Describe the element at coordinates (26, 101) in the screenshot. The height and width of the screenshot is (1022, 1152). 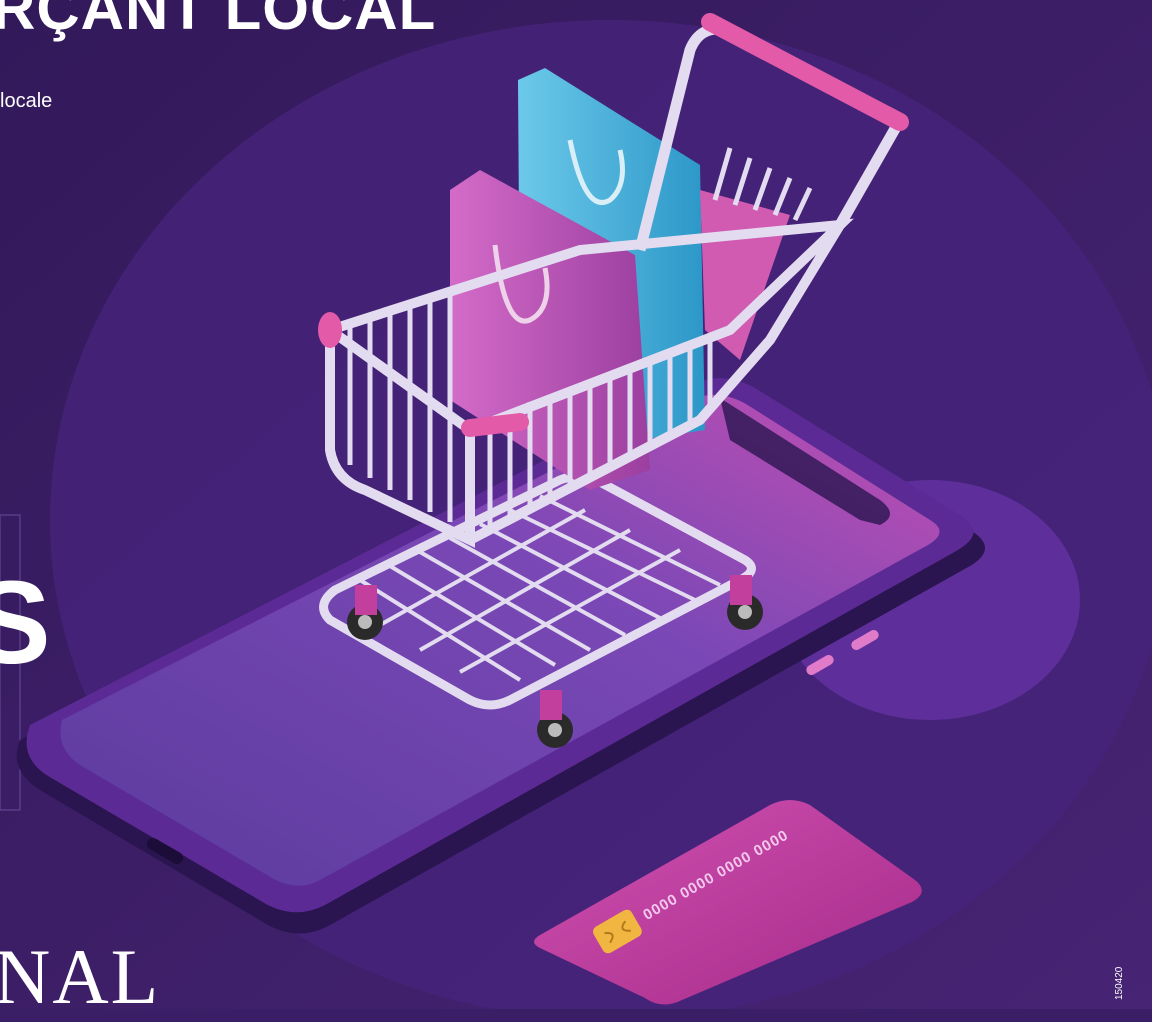
I see `page-subline: locale` at that location.